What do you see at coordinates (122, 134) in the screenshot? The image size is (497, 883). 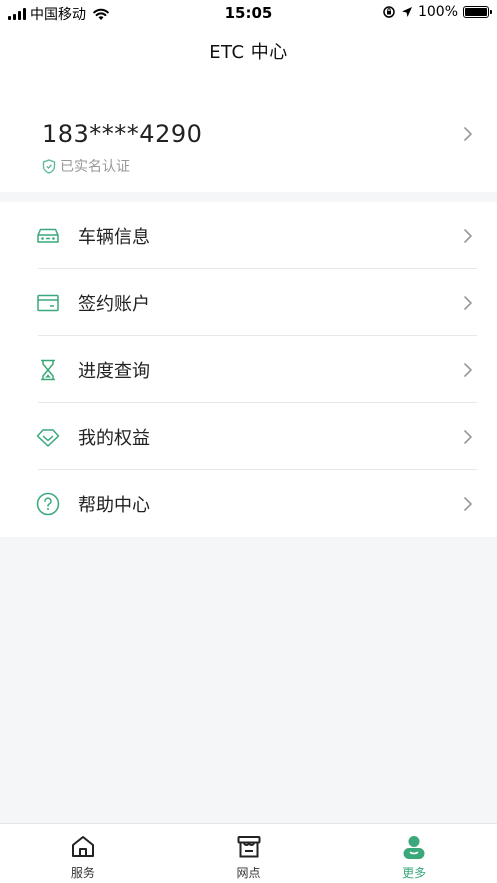 I see `phone-number: 183****4290` at bounding box center [122, 134].